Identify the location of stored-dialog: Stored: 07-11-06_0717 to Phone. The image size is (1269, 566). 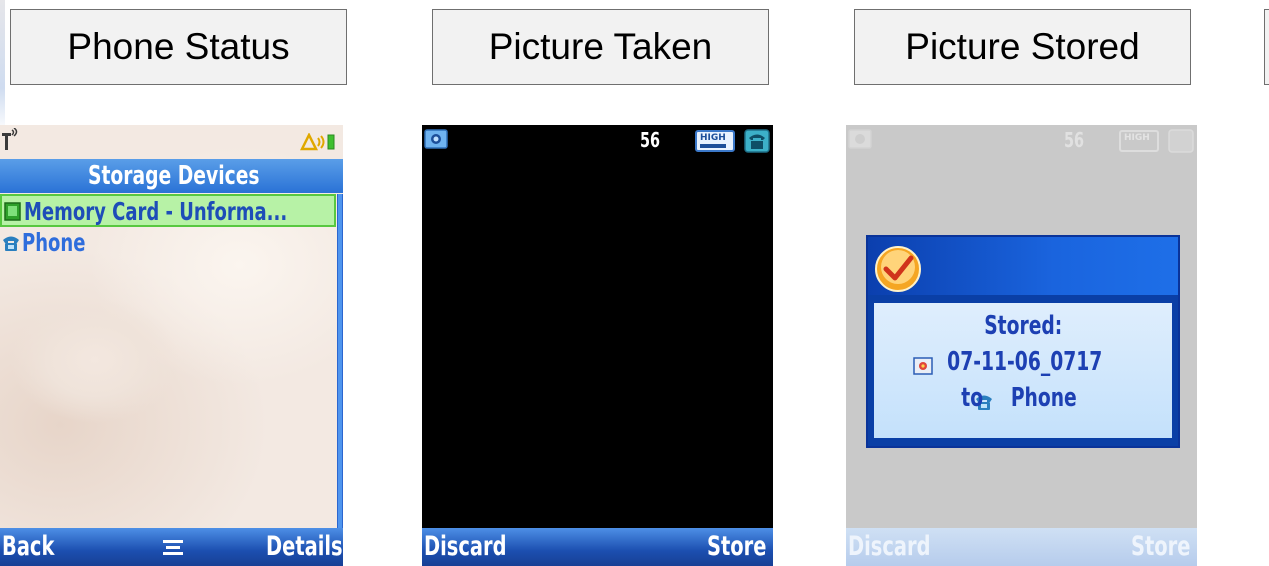
(1023, 341).